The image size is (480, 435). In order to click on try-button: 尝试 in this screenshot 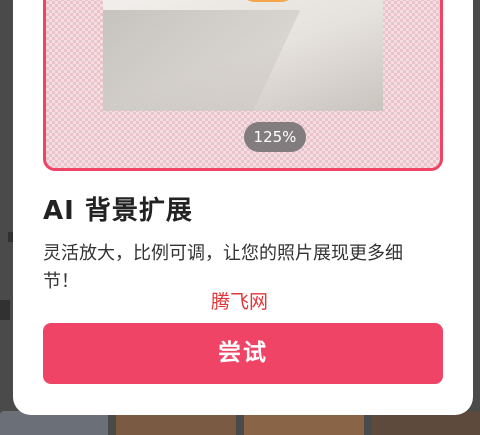, I will do `click(243, 353)`.